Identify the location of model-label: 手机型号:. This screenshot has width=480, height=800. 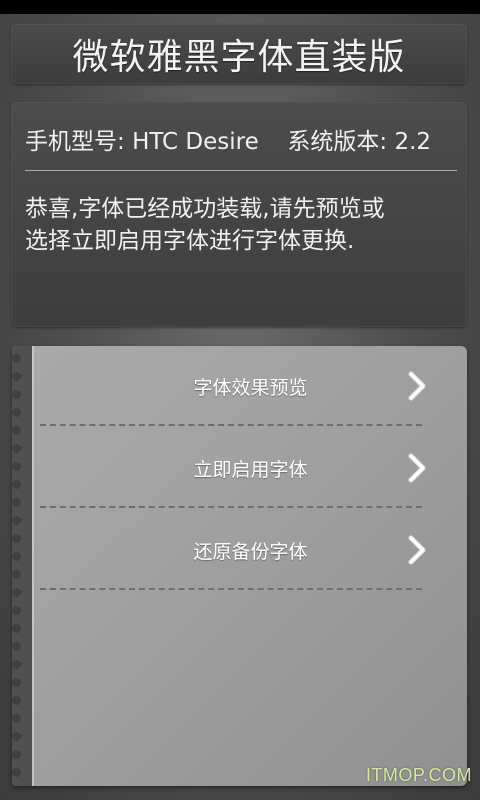
(75, 142).